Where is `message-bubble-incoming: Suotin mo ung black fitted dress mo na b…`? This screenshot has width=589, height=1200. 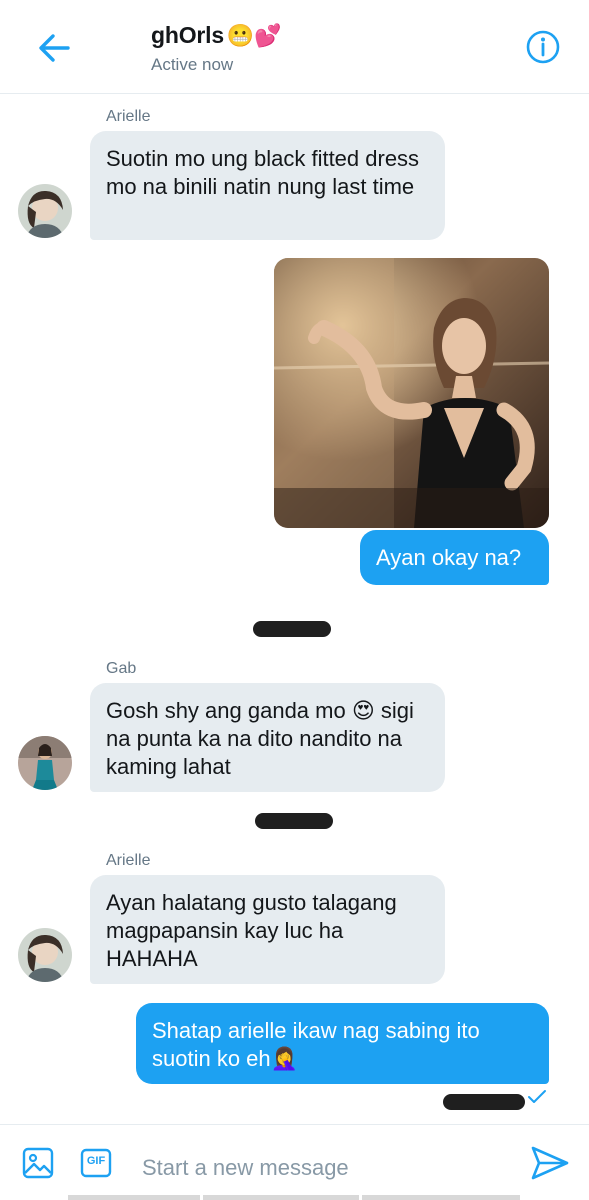
message-bubble-incoming: Suotin mo ung black fitted dress mo na b… is located at coordinates (267, 185).